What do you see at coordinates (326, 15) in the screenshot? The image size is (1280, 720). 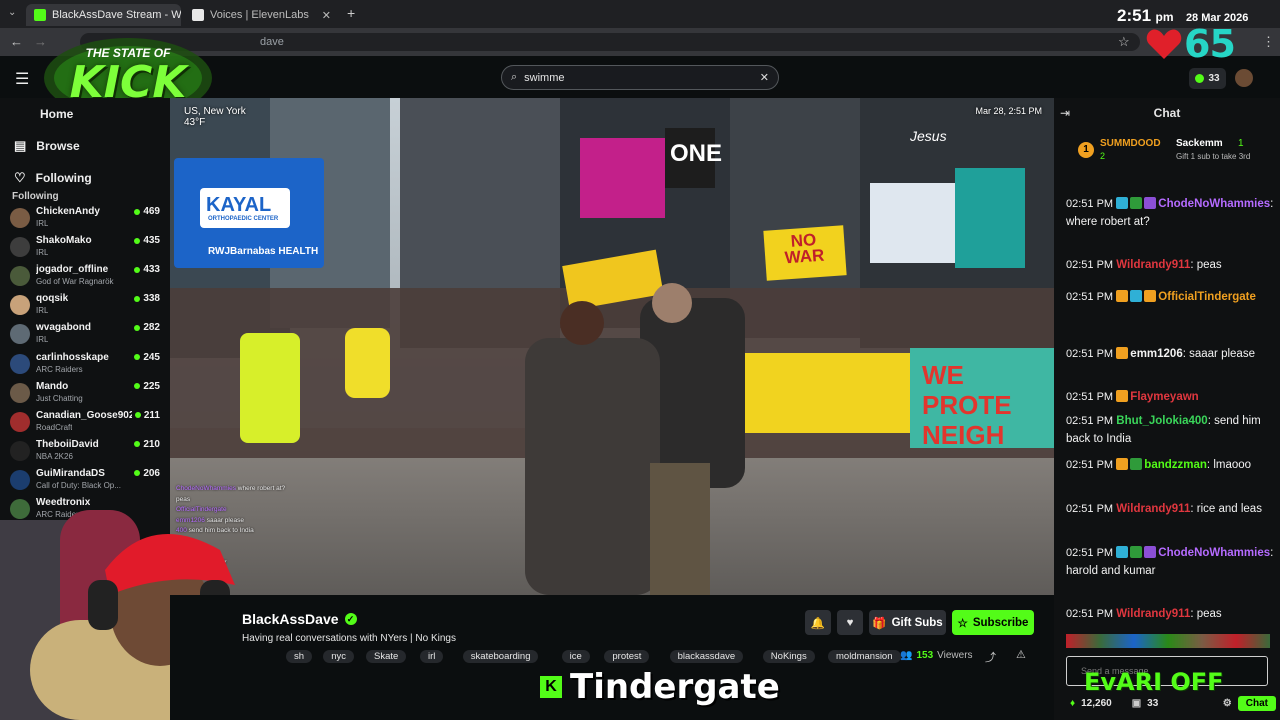 I see `close-tab-icon: ✕` at bounding box center [326, 15].